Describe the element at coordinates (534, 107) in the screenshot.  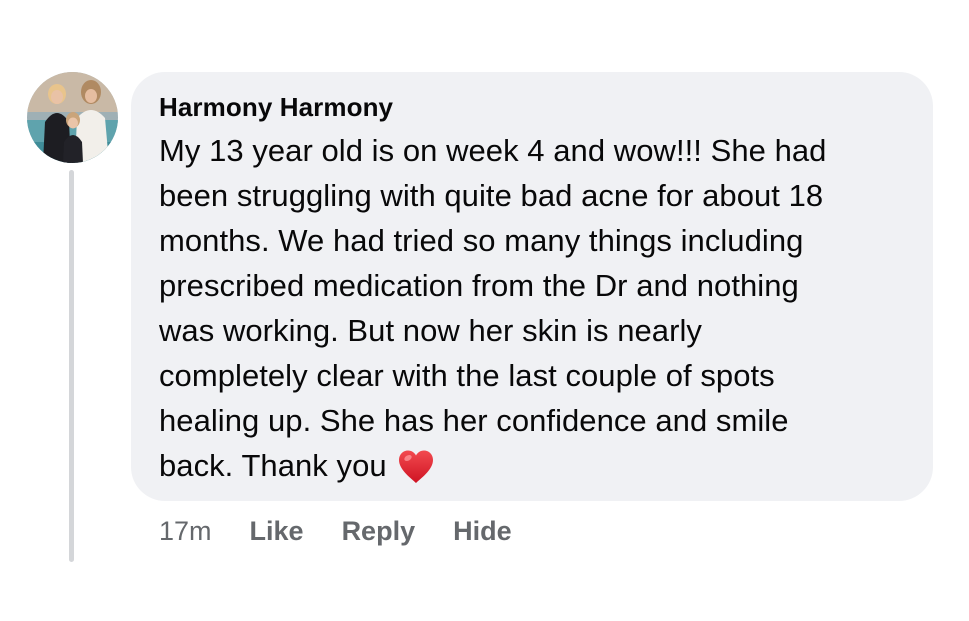
I see `comment-author: Harmony Harmony` at that location.